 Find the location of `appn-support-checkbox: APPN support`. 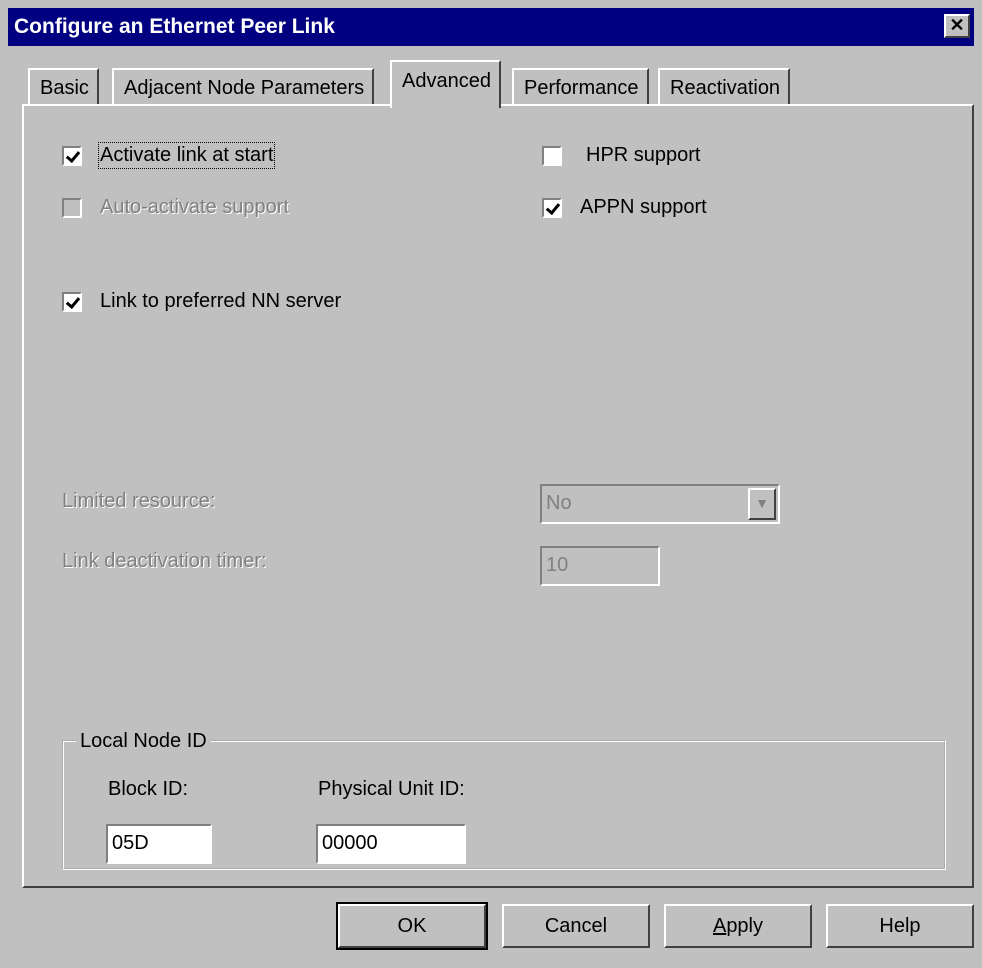

appn-support-checkbox: APPN support is located at coordinates (624, 207).